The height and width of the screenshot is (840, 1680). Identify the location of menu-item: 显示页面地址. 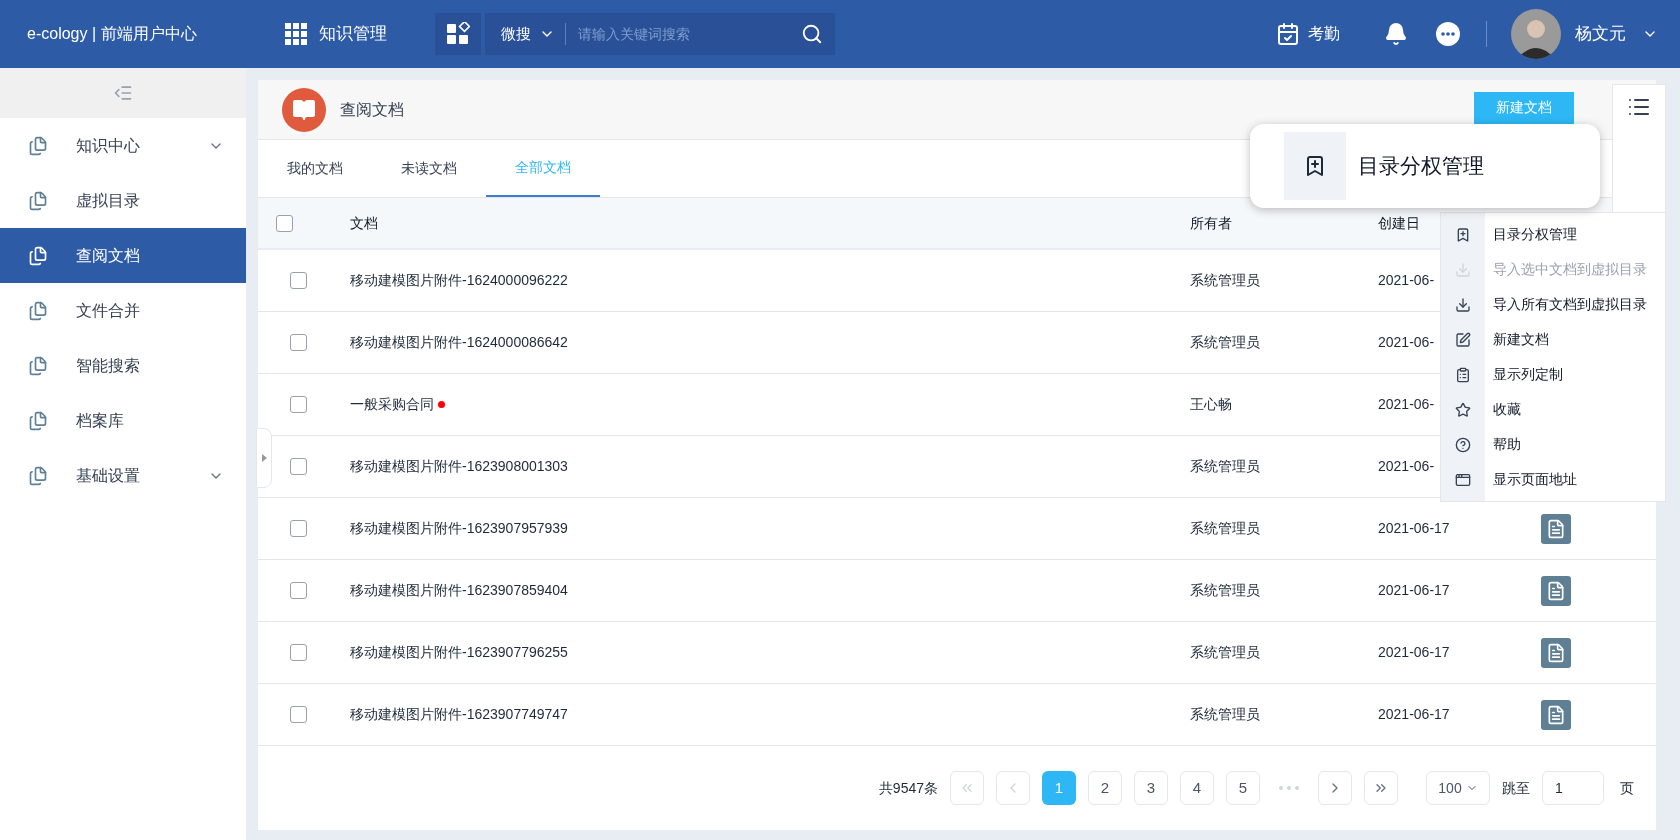
(1553, 479).